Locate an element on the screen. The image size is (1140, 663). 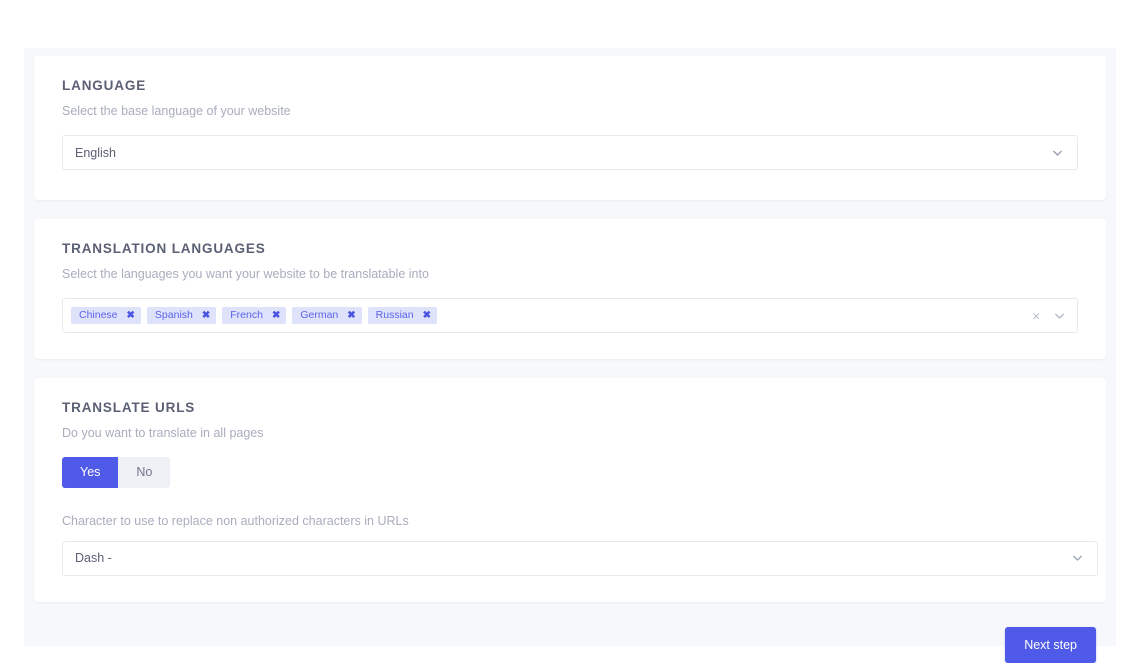
language-section-title: LANGUAGE is located at coordinates (104, 85).